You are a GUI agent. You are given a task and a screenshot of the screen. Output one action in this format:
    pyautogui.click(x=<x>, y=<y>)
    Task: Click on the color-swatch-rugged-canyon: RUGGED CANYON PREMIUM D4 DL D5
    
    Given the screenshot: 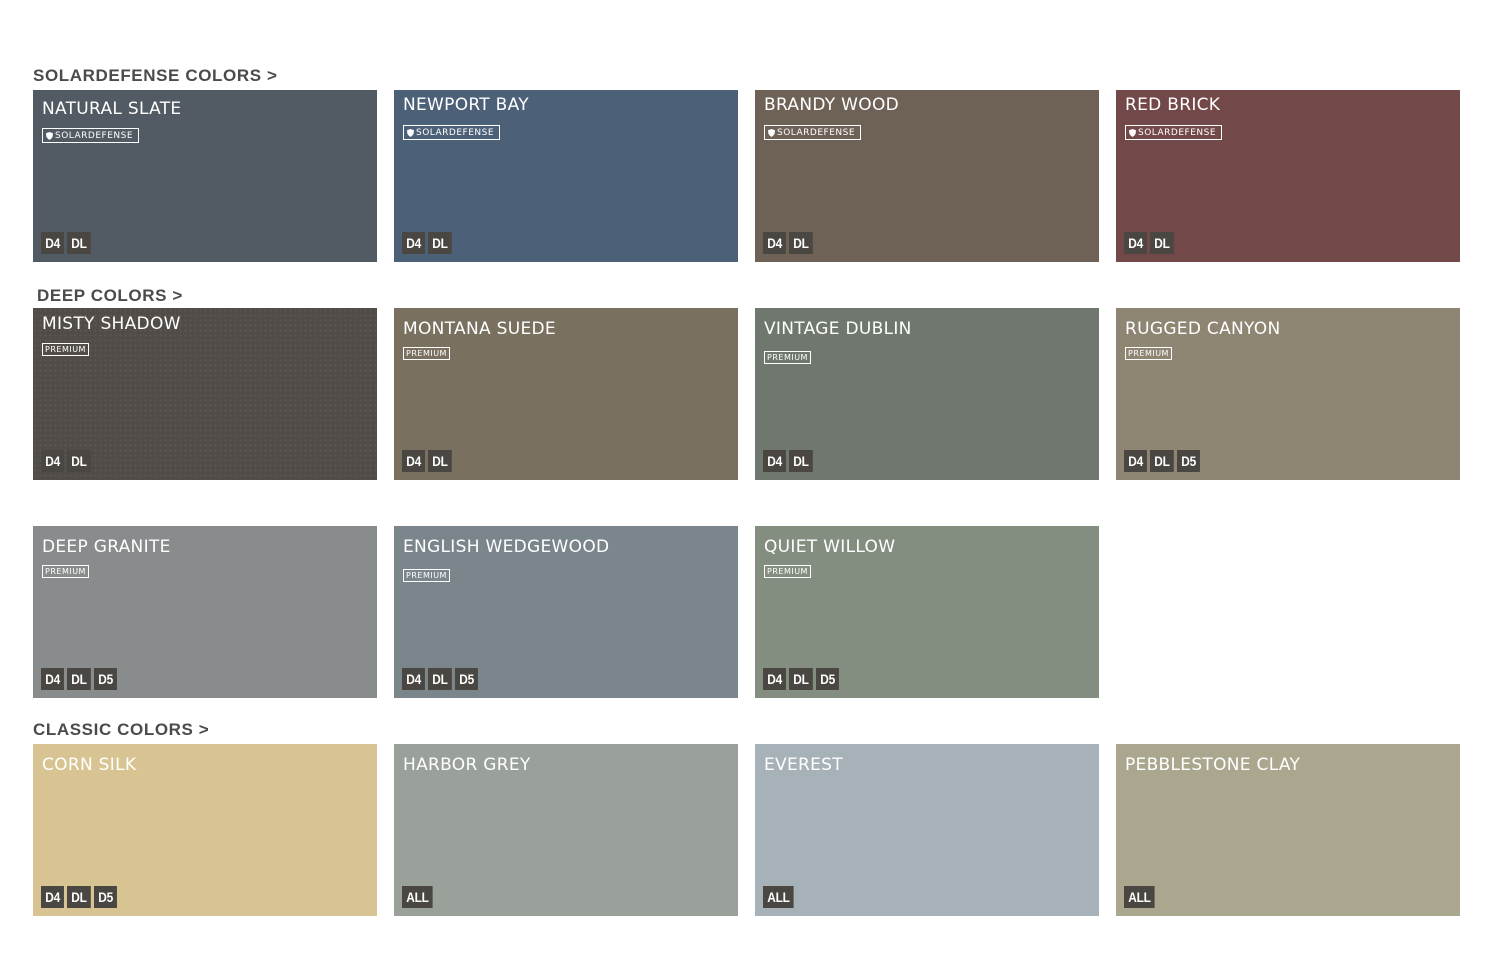 What is the action you would take?
    pyautogui.click(x=1288, y=394)
    